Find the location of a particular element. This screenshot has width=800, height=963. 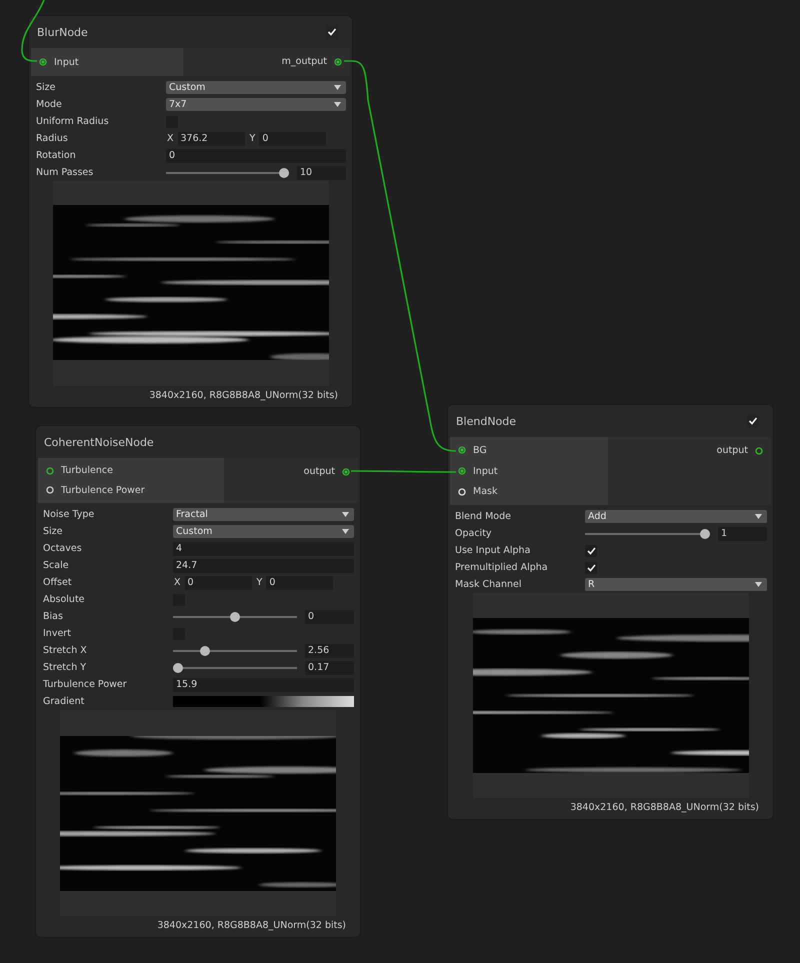

field-label: Mask Channel is located at coordinates (488, 584).